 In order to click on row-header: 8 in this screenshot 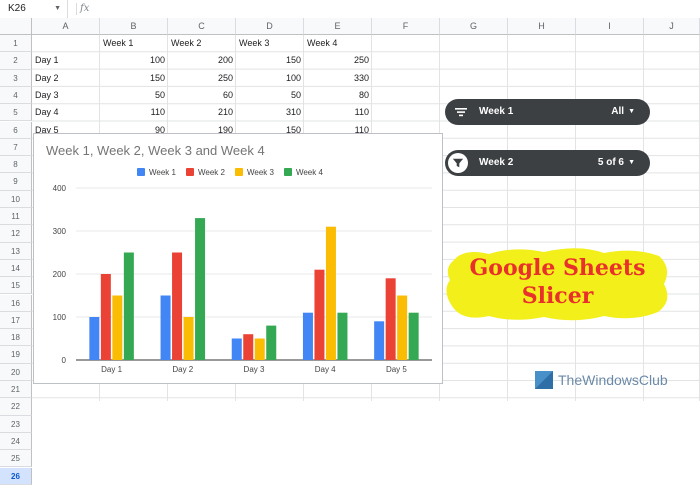, I will do `click(16, 165)`.